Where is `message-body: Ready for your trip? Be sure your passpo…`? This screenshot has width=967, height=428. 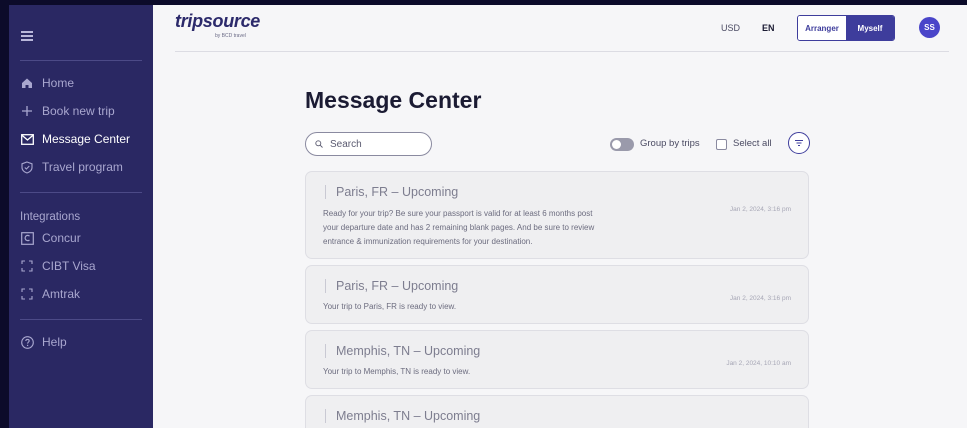 message-body: Ready for your trip? Be sure your passpo… is located at coordinates (458, 228).